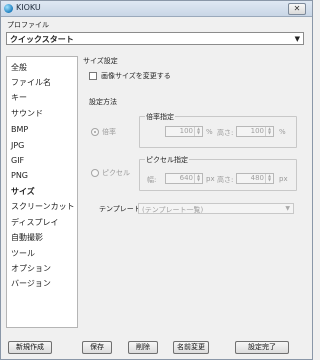 The width and height of the screenshot is (320, 360). I want to click on ratio-height-unit: %, so click(282, 132).